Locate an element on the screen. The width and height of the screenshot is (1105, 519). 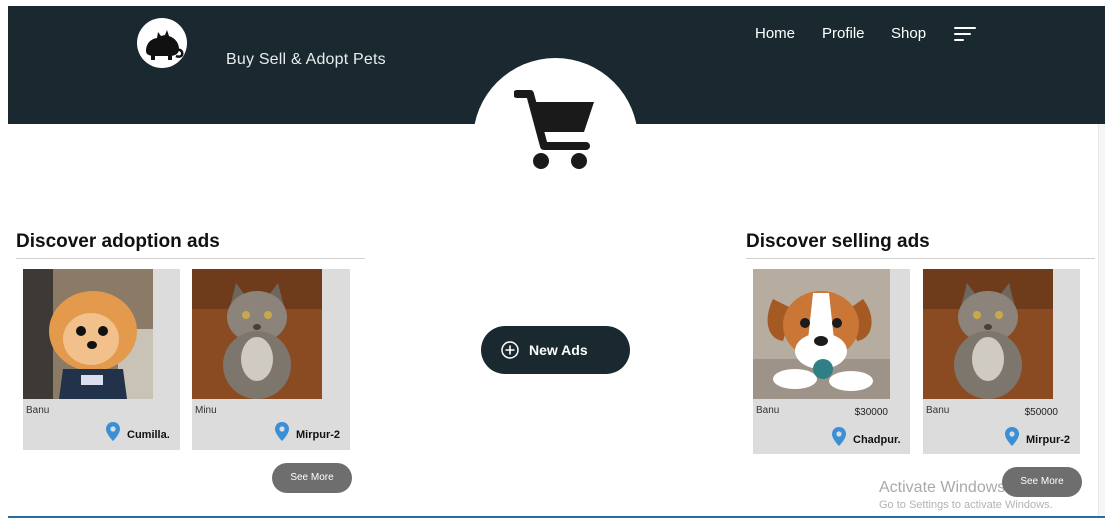
new-ads-label: New Ads is located at coordinates (558, 350).